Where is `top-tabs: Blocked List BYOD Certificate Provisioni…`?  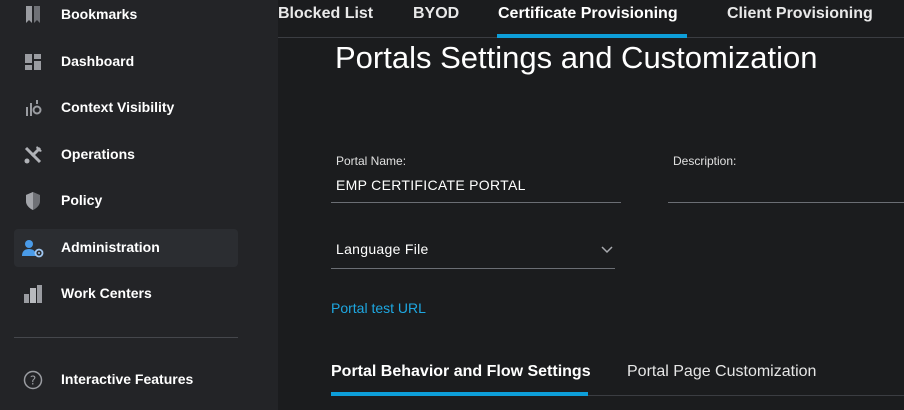
top-tabs: Blocked List BYOD Certificate Provisioni… is located at coordinates (591, 19).